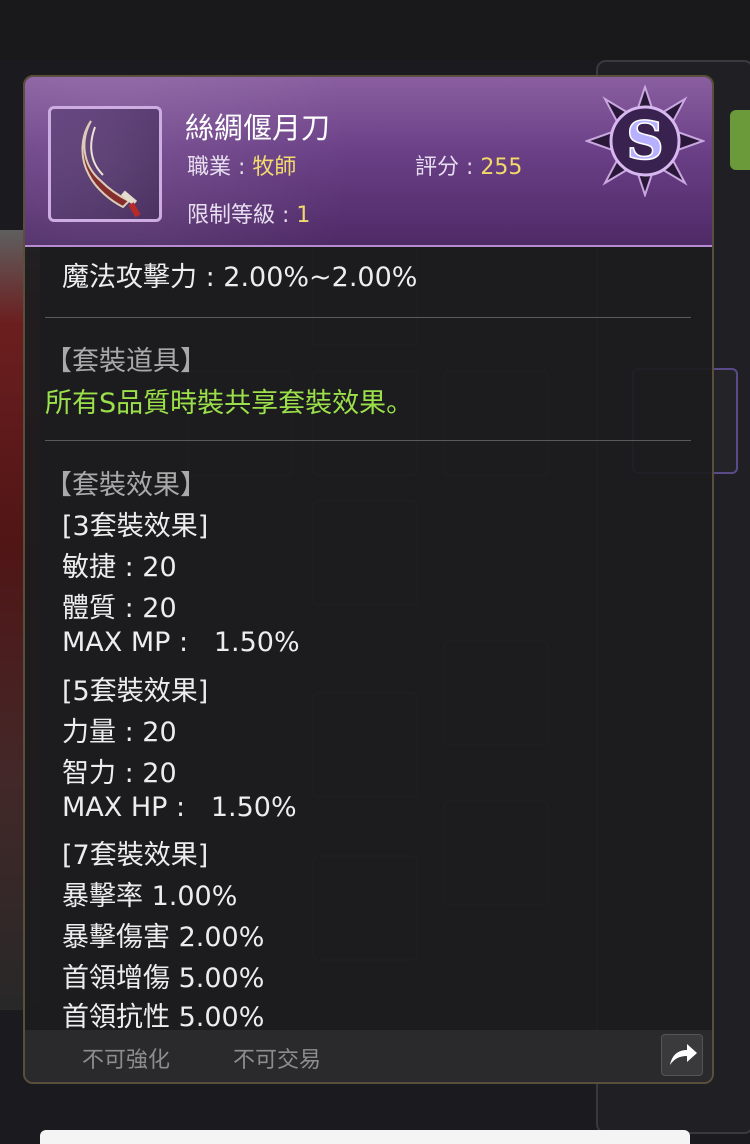  Describe the element at coordinates (119, 773) in the screenshot. I see `set-tier5-line: 智力 : 20` at that location.